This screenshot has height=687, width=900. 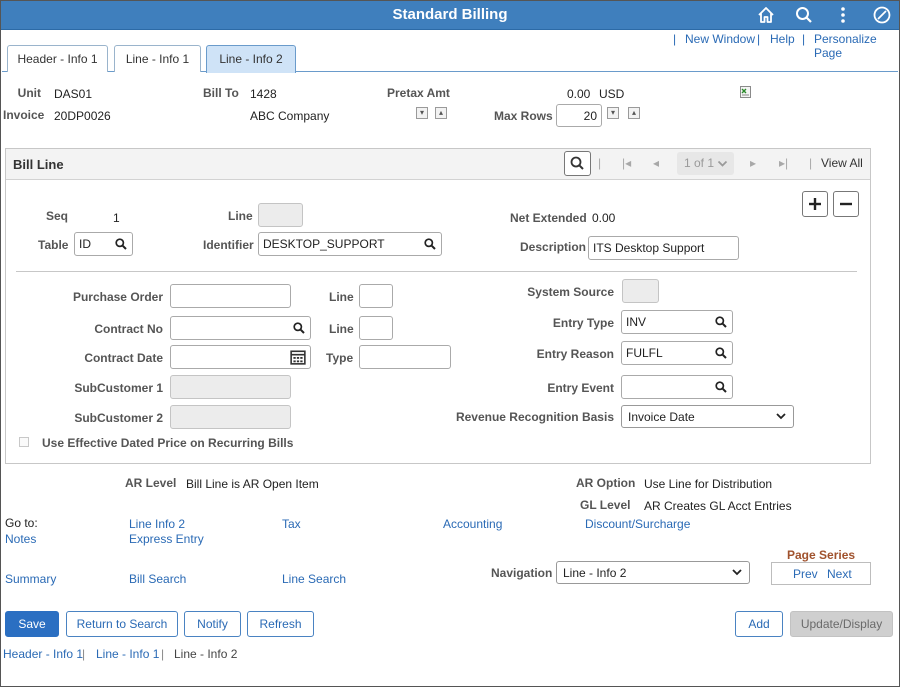 I want to click on goto-line-info-2-link: Line Info 2, so click(x=157, y=524).